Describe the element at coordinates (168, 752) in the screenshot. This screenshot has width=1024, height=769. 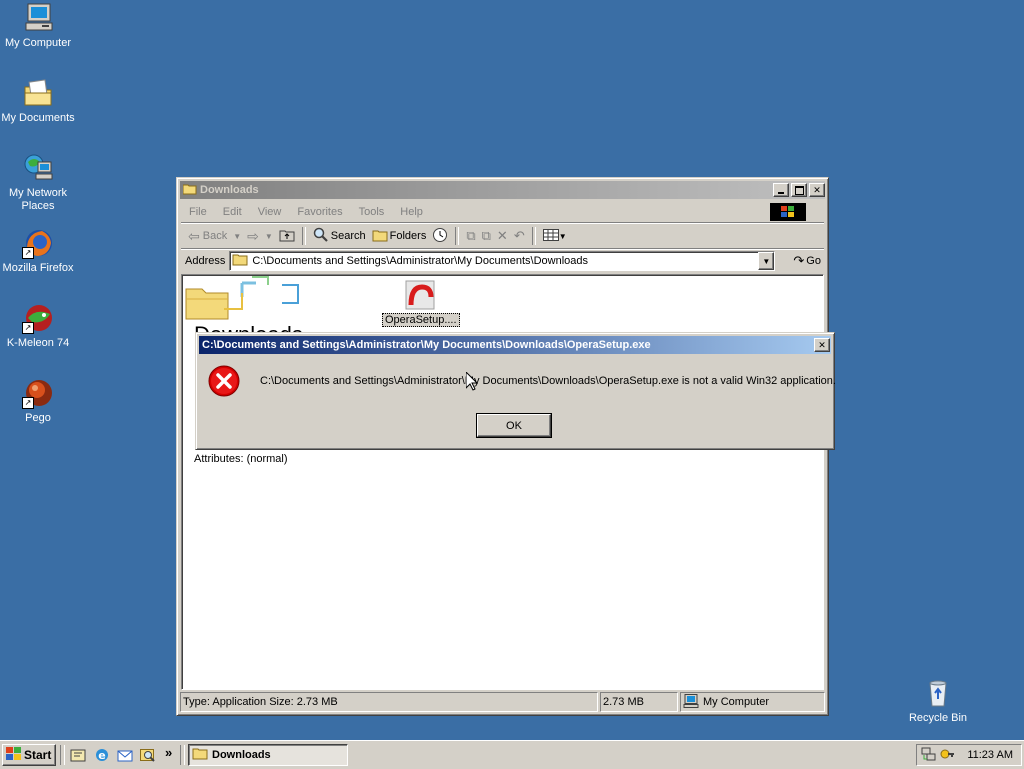
I see `quick-launch-overflow: »` at that location.